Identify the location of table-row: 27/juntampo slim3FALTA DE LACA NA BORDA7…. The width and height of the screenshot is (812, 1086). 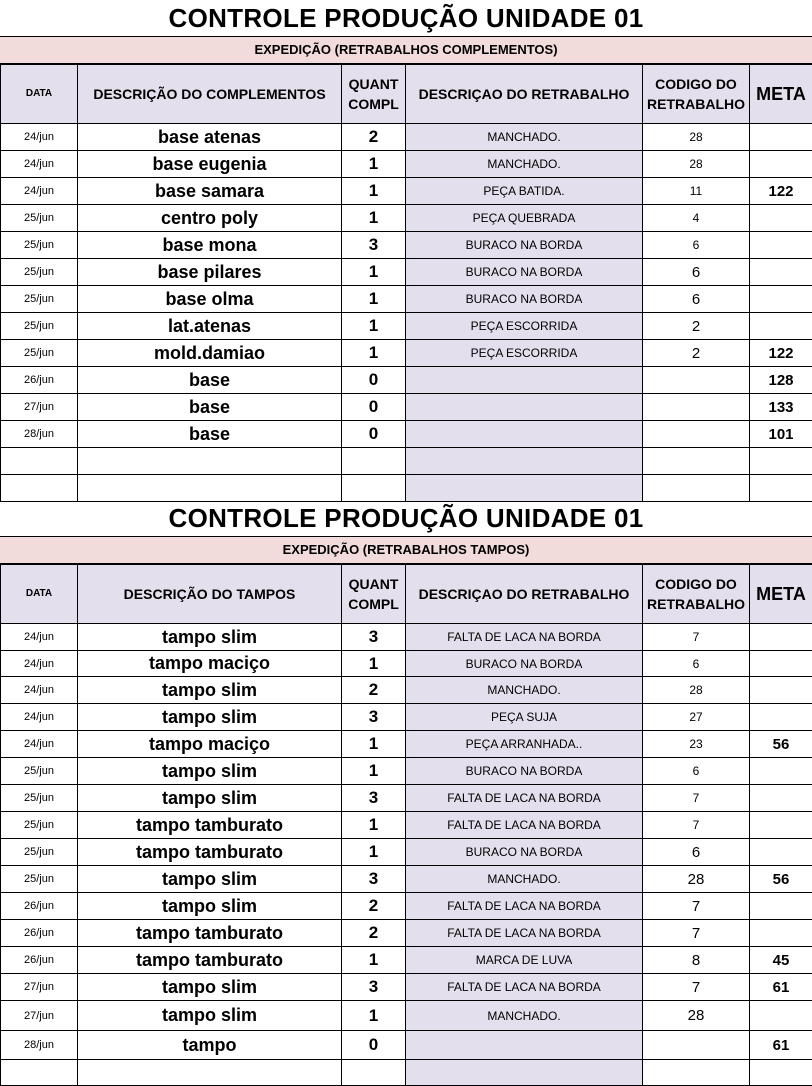
(406, 987).